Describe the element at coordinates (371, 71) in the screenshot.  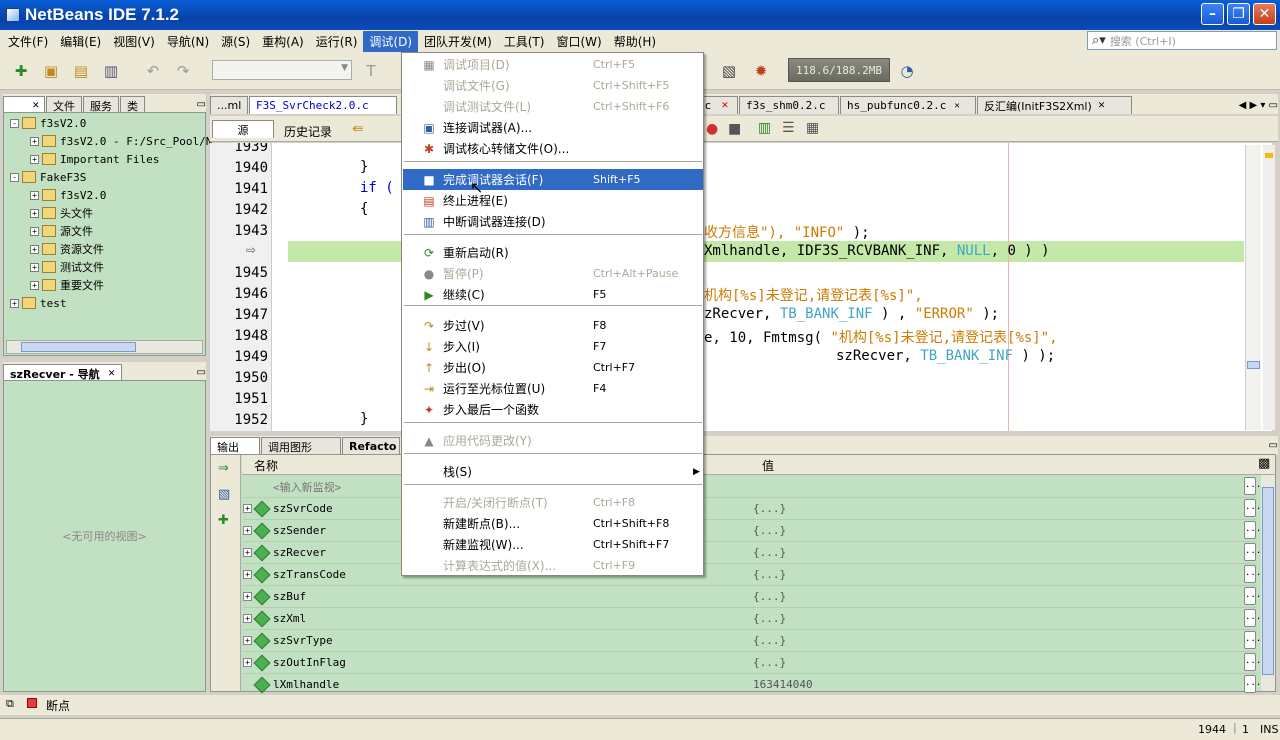
I see `build-icon: T` at that location.